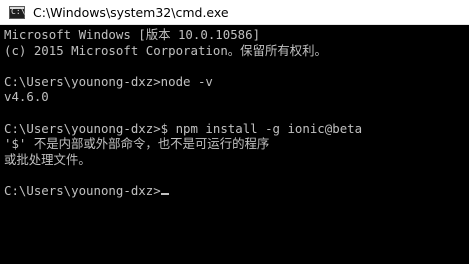 The width and height of the screenshot is (469, 264). Describe the element at coordinates (164, 193) in the screenshot. I see `text-cursor` at that location.